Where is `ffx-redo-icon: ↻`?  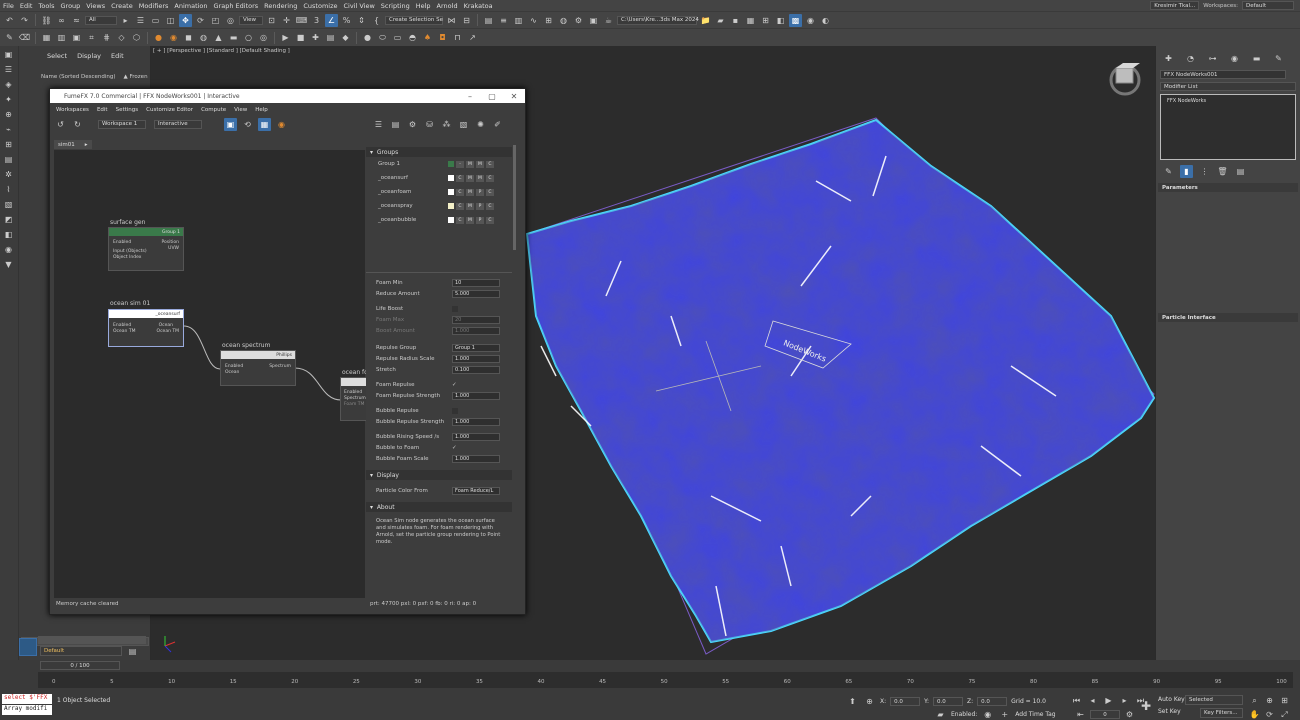
ffx-redo-icon: ↻ is located at coordinates (77, 124).